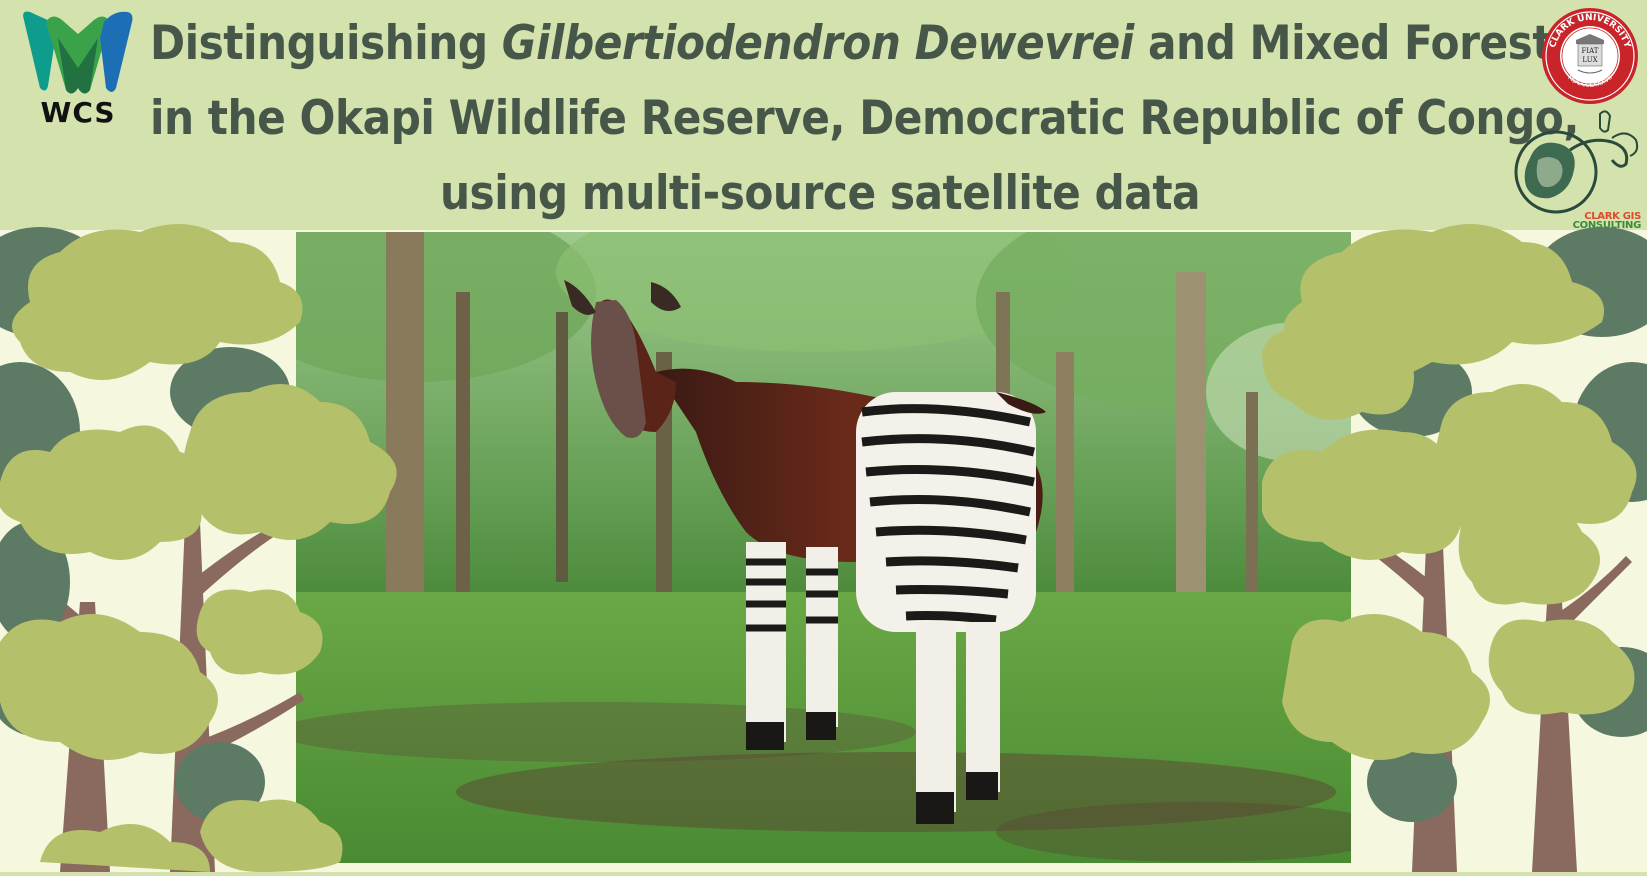 The height and width of the screenshot is (876, 1647). I want to click on seal-motto-2: LUX, so click(1589, 60).